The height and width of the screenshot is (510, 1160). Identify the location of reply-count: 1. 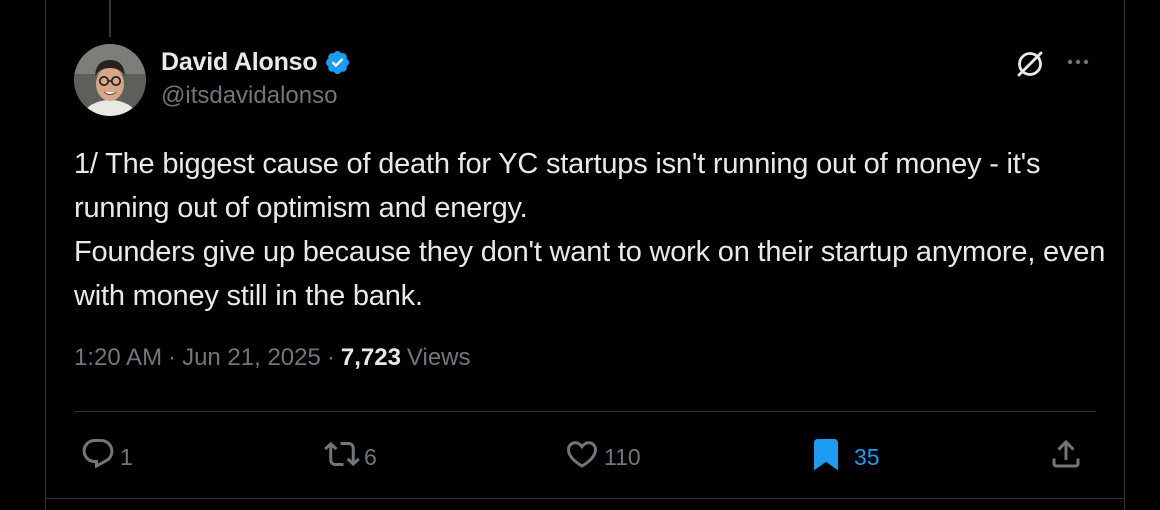
(126, 456).